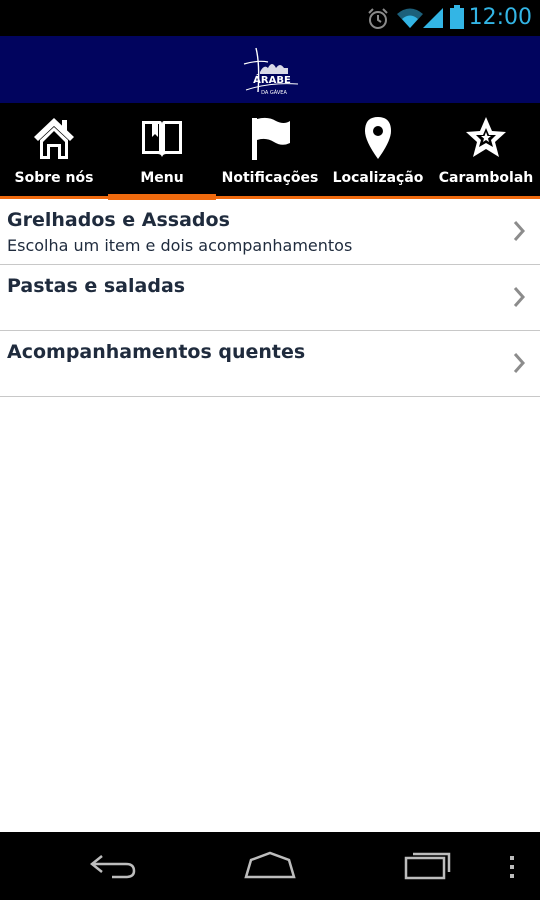 This screenshot has height=900, width=540. What do you see at coordinates (378, 18) in the screenshot?
I see `alarm-icon` at bounding box center [378, 18].